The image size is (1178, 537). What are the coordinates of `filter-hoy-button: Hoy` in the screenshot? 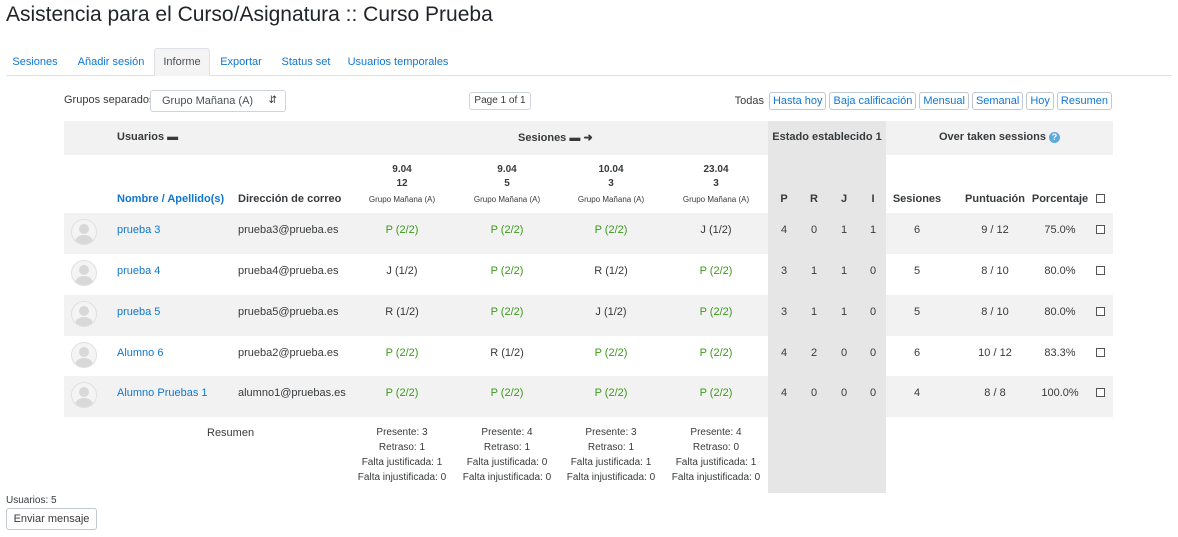 It's located at (1040, 101).